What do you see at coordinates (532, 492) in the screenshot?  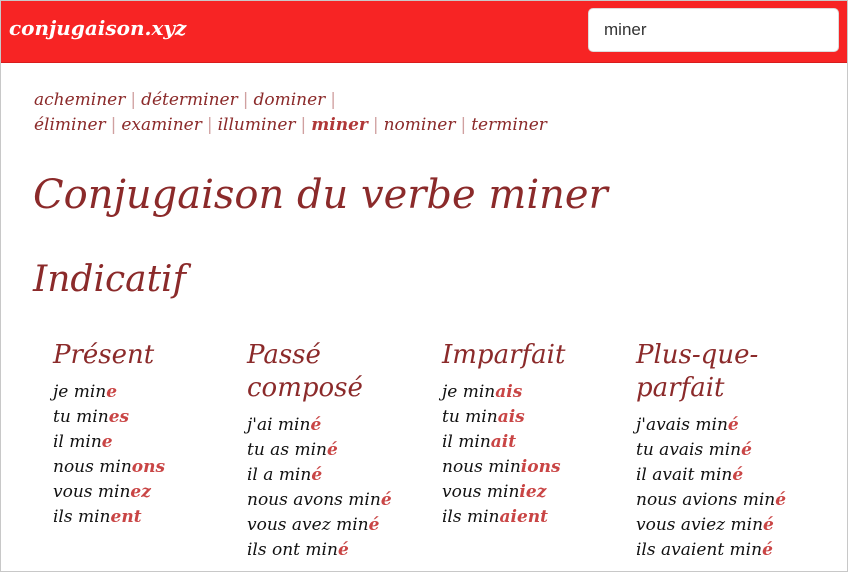 I see `conjugation-form: vous miniez` at bounding box center [532, 492].